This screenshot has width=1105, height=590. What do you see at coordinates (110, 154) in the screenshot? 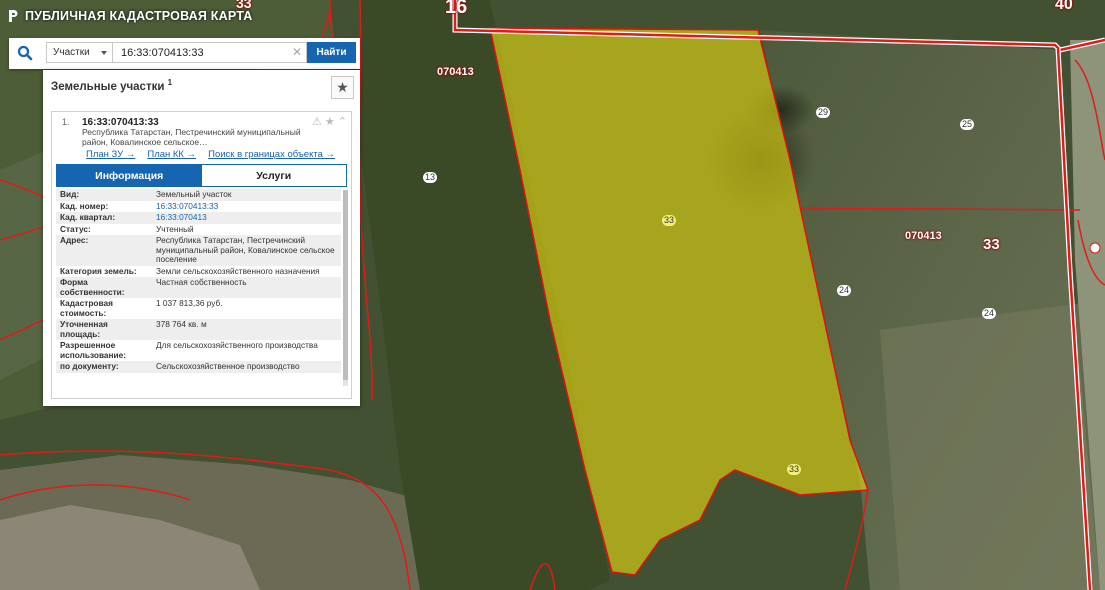
I see `plan-zu-link: План ЗУ →` at bounding box center [110, 154].